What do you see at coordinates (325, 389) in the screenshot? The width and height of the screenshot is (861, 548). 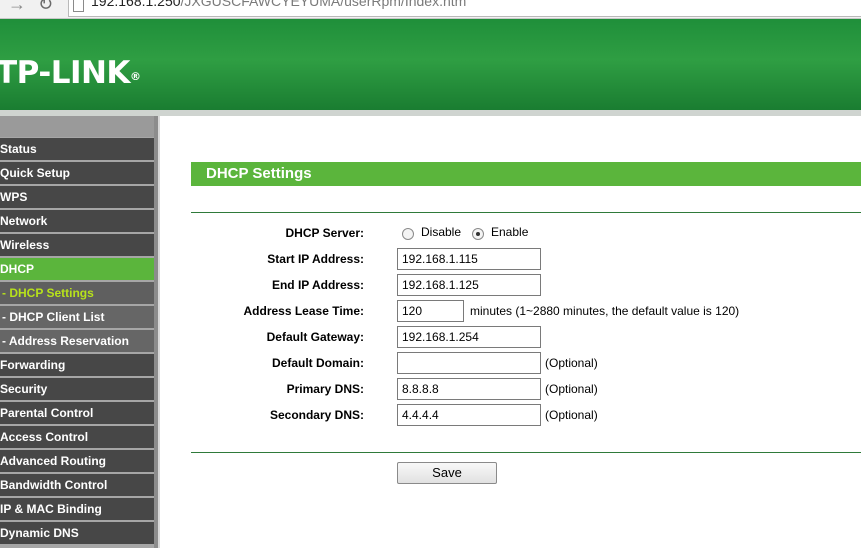 I see `primary-dns-label: Primary DNS:` at bounding box center [325, 389].